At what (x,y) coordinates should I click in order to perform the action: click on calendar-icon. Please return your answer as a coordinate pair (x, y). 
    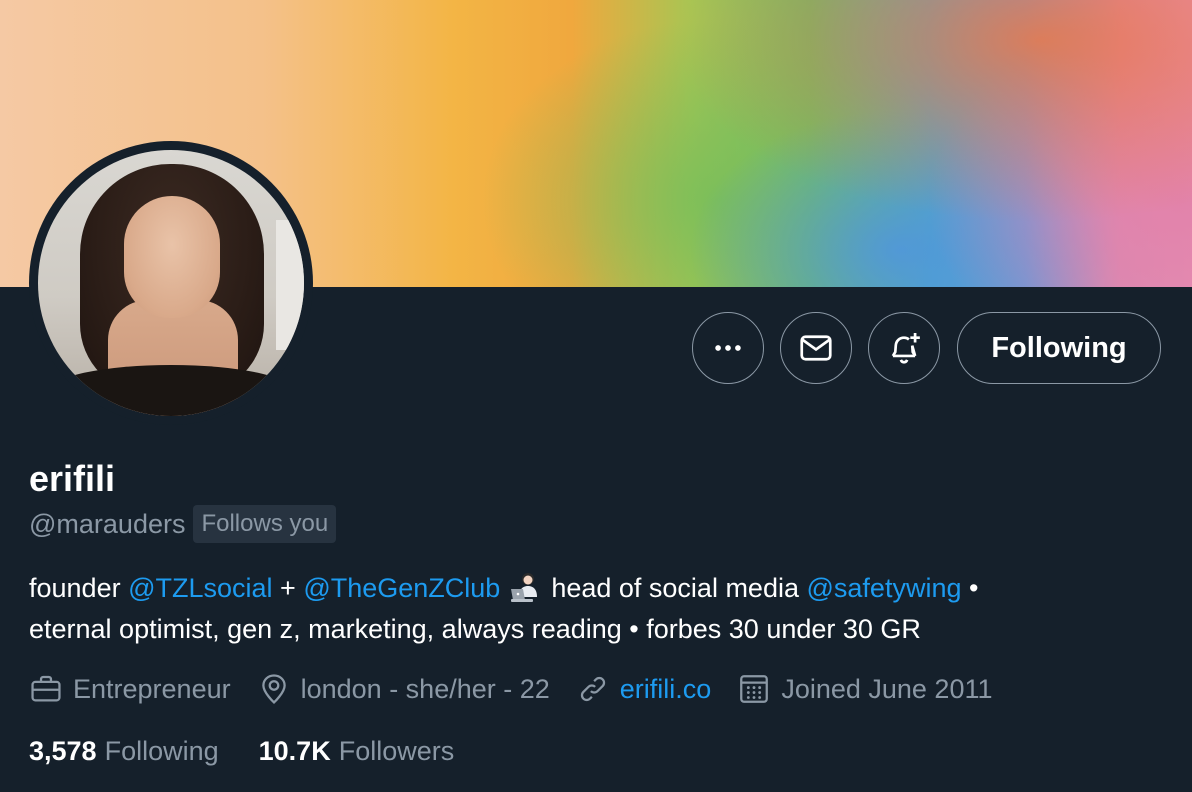
    Looking at the image, I should click on (754, 689).